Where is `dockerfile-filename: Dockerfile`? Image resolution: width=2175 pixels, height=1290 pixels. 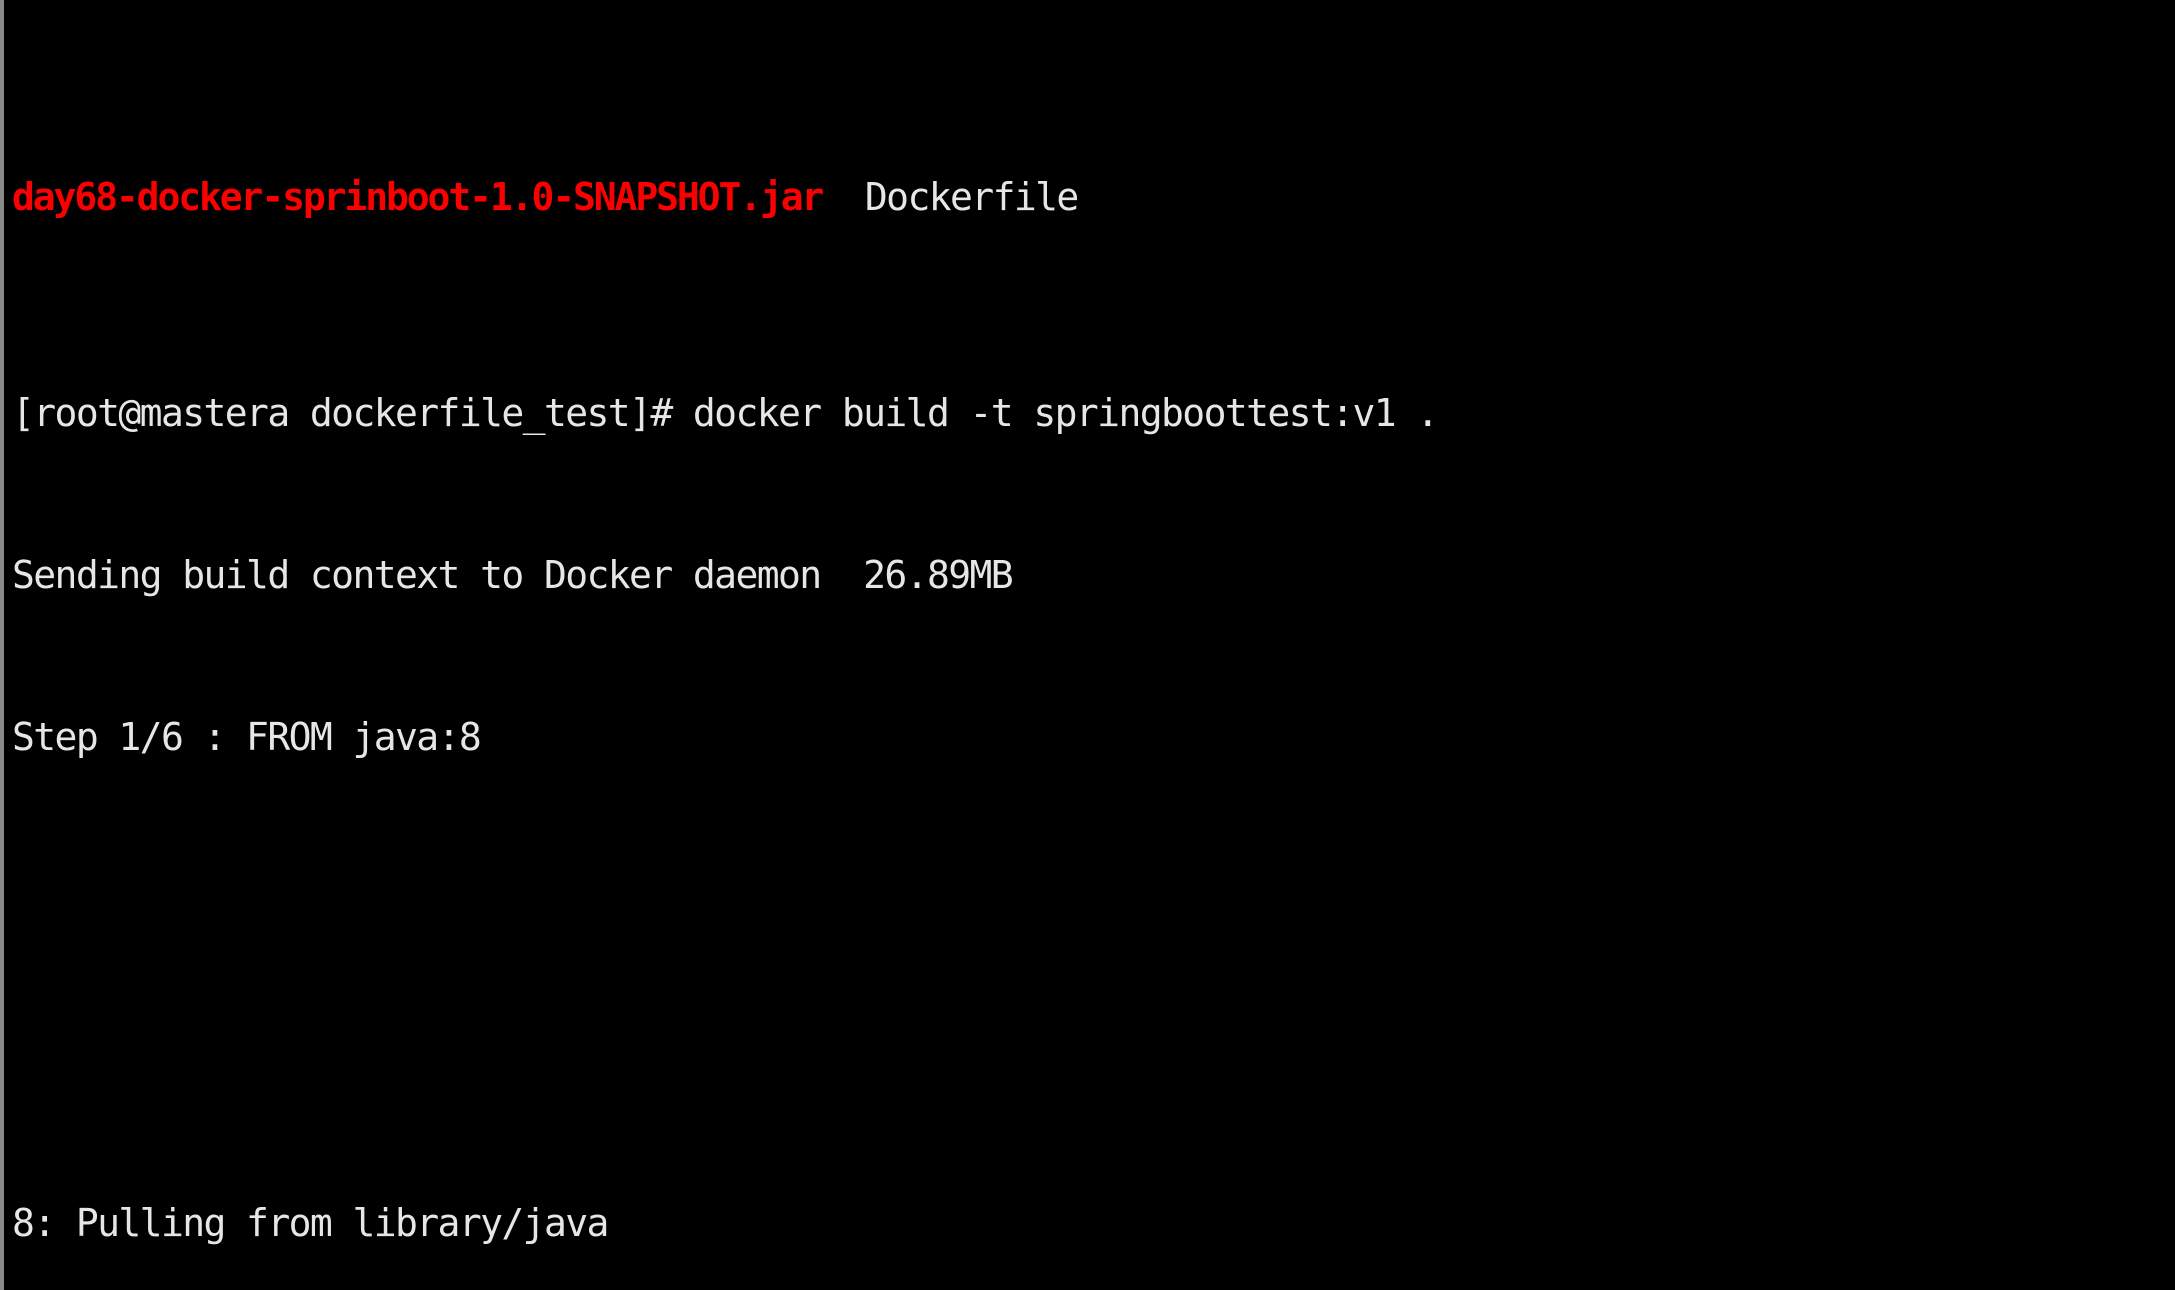 dockerfile-filename: Dockerfile is located at coordinates (971, 197).